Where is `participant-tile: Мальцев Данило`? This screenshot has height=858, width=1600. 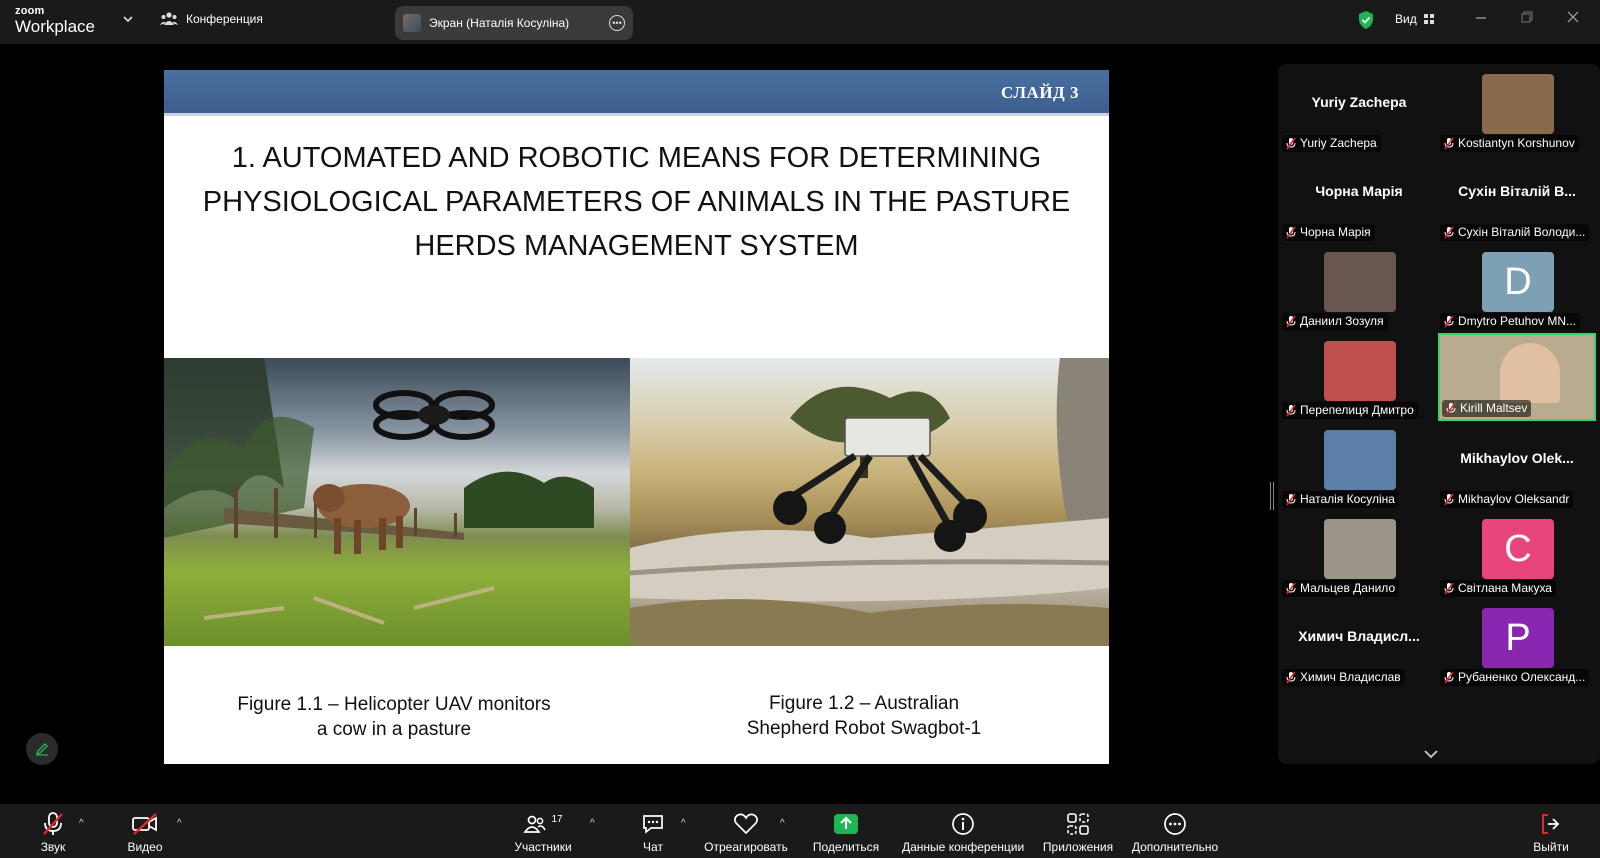 participant-tile: Мальцев Данило is located at coordinates (1359, 555).